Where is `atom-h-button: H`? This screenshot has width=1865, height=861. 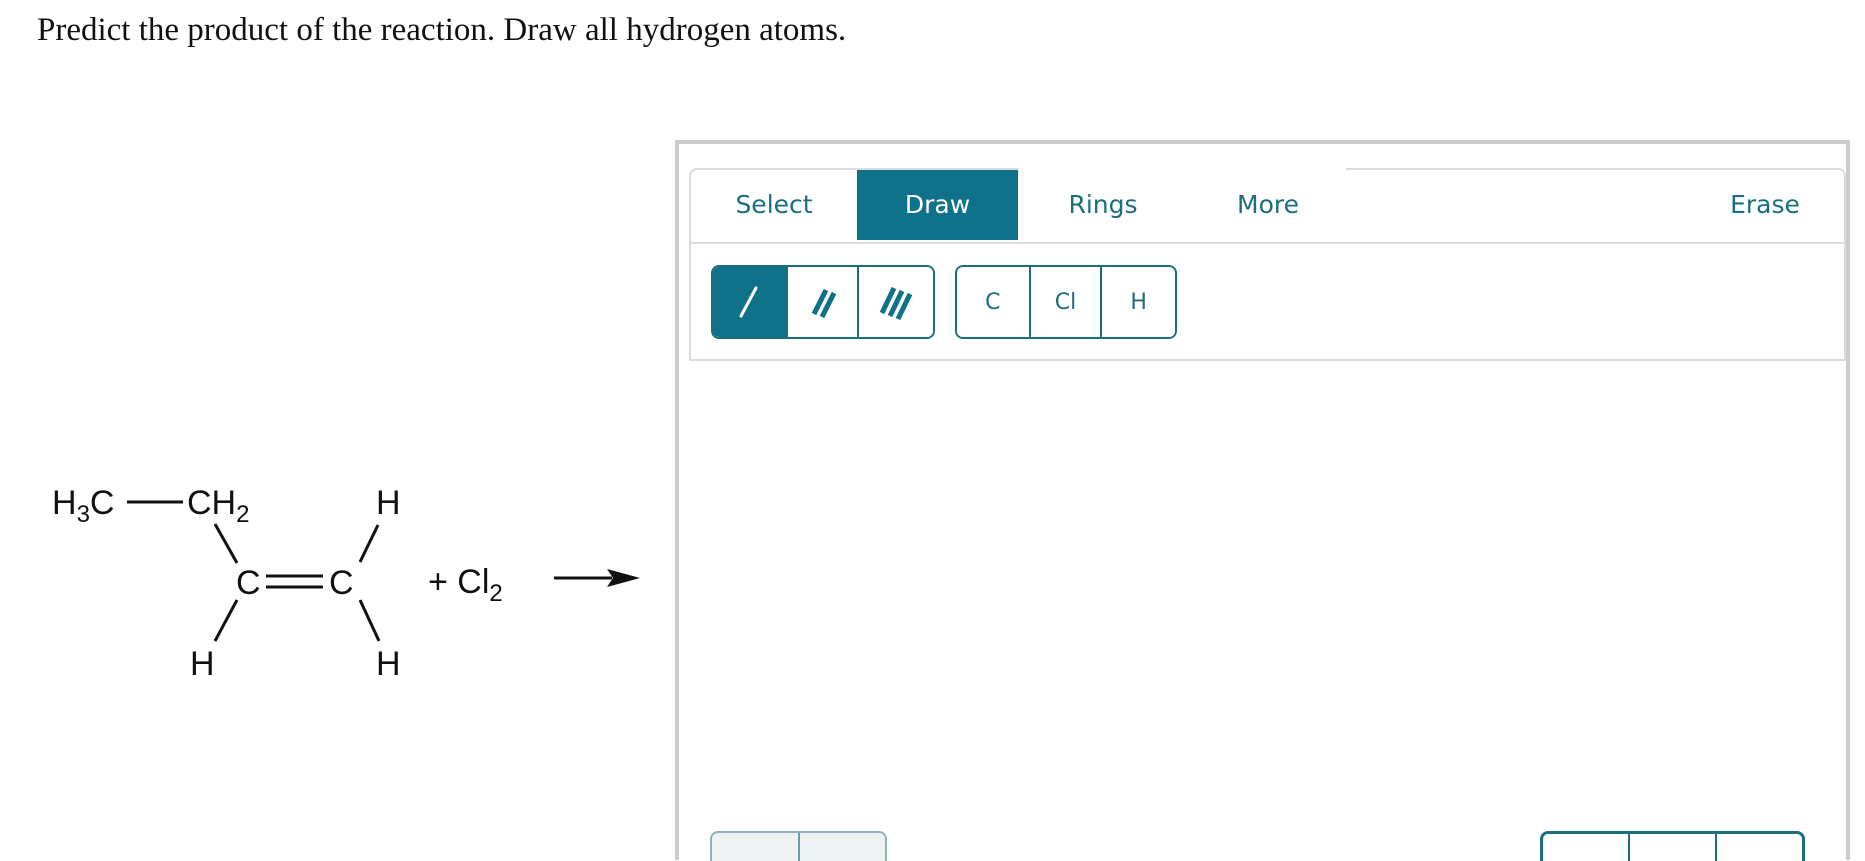 atom-h-button: H is located at coordinates (1138, 302).